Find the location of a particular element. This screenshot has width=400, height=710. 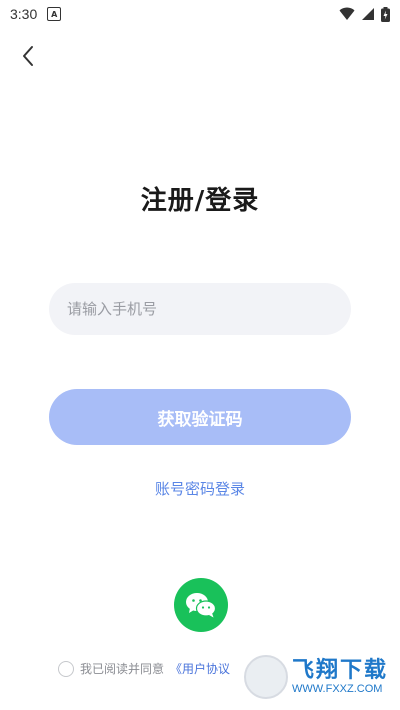

signal-icon is located at coordinates (368, 14).